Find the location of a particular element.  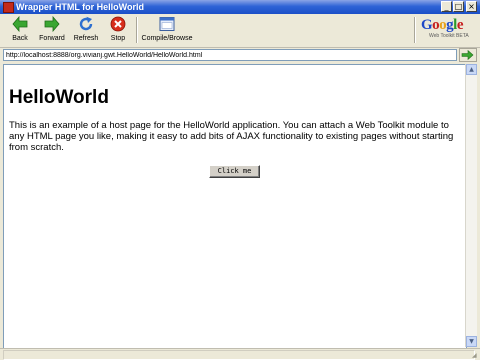

back-arrow-icon is located at coordinates (20, 24).